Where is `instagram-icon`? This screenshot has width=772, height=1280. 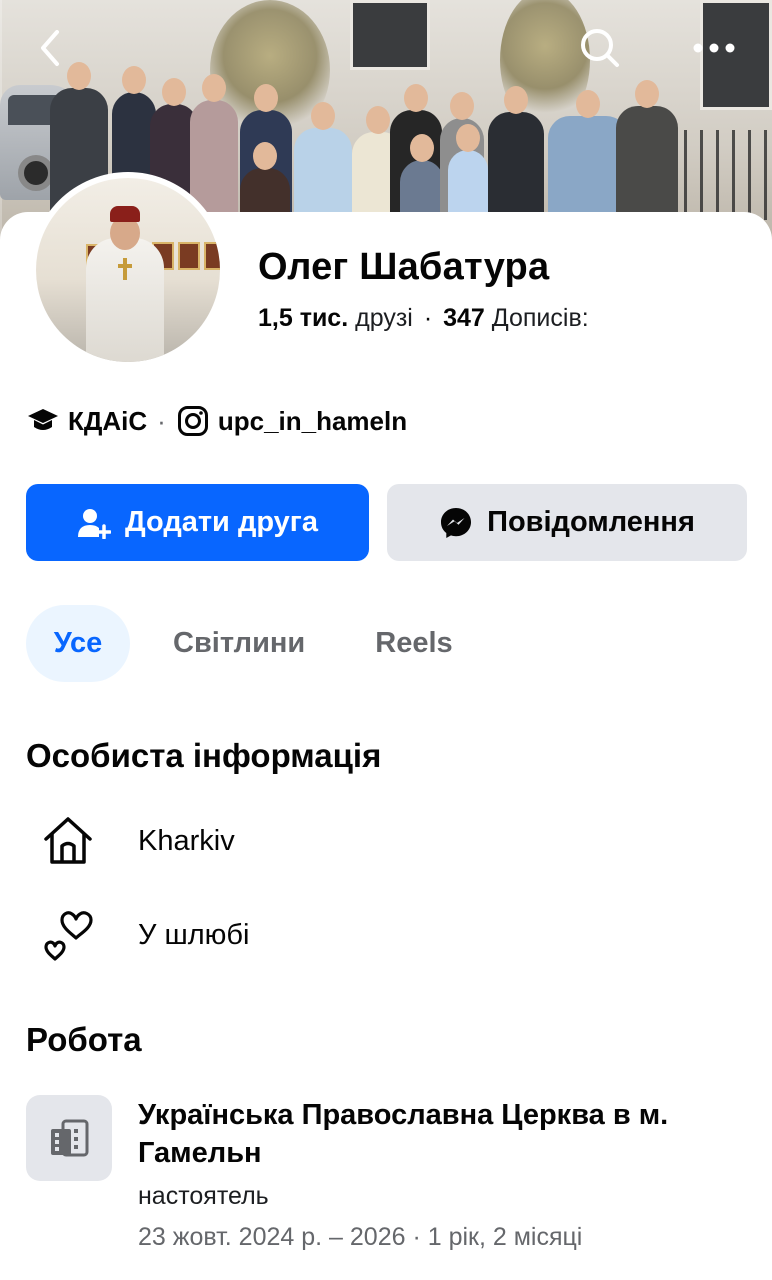
instagram-icon is located at coordinates (193, 421).